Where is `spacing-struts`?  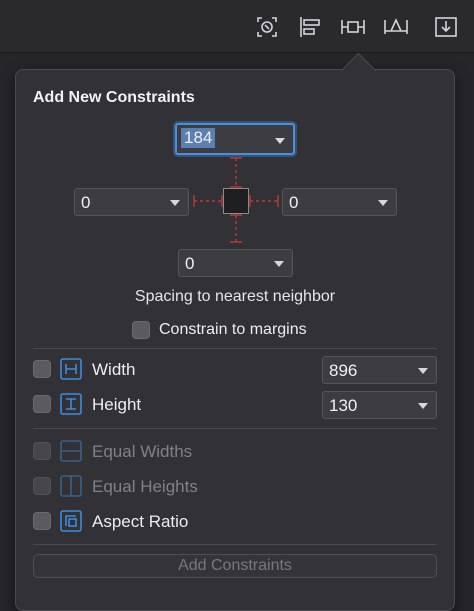 spacing-struts is located at coordinates (236, 200).